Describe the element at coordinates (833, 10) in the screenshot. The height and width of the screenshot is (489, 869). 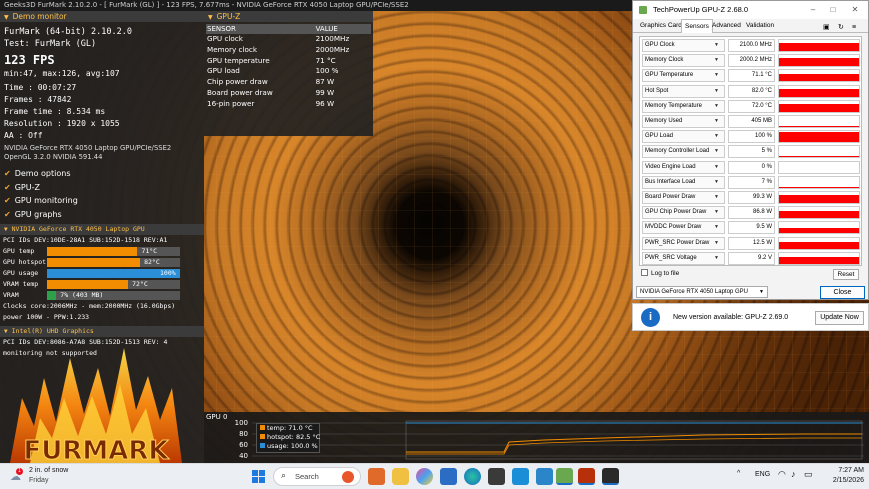
I see `maximize-icon: □` at that location.